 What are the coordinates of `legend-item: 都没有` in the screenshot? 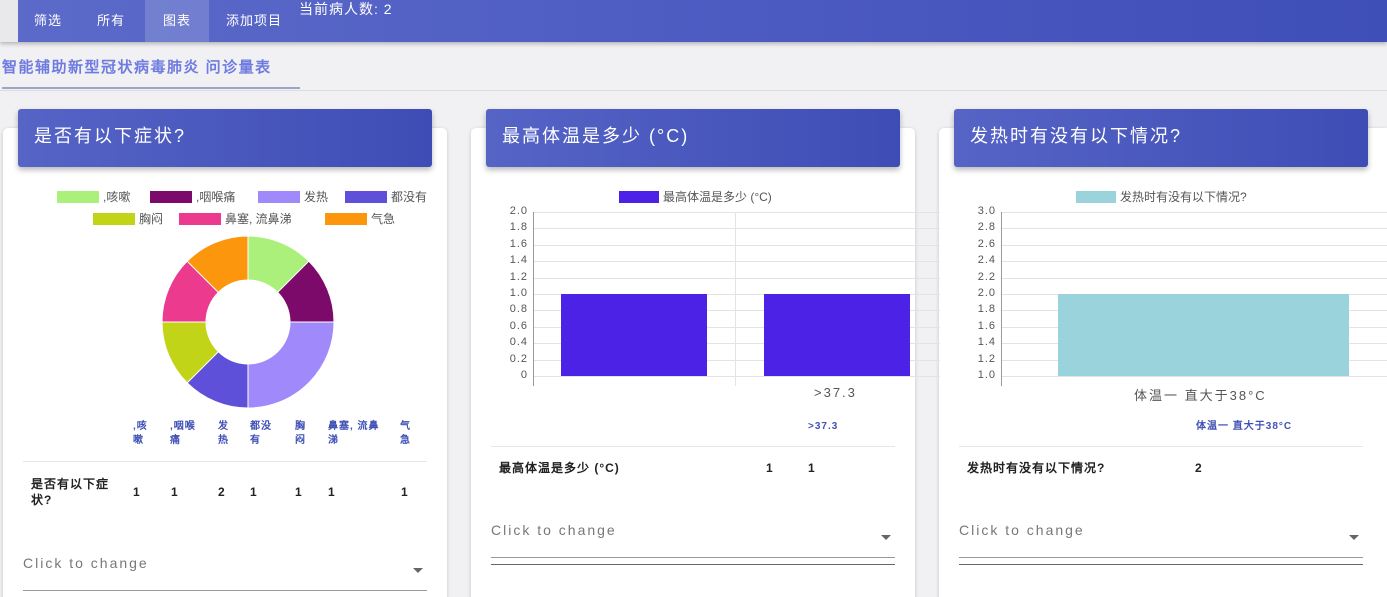 It's located at (386, 197).